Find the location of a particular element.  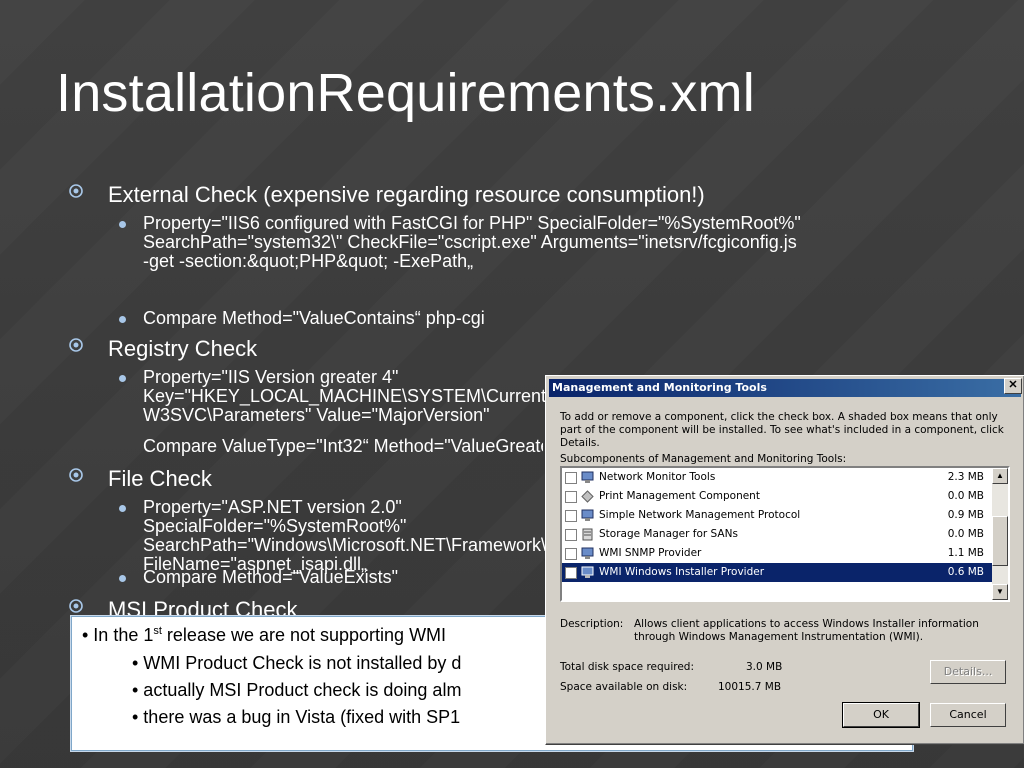

component-name: Storage Manager for SANs is located at coordinates (668, 534).